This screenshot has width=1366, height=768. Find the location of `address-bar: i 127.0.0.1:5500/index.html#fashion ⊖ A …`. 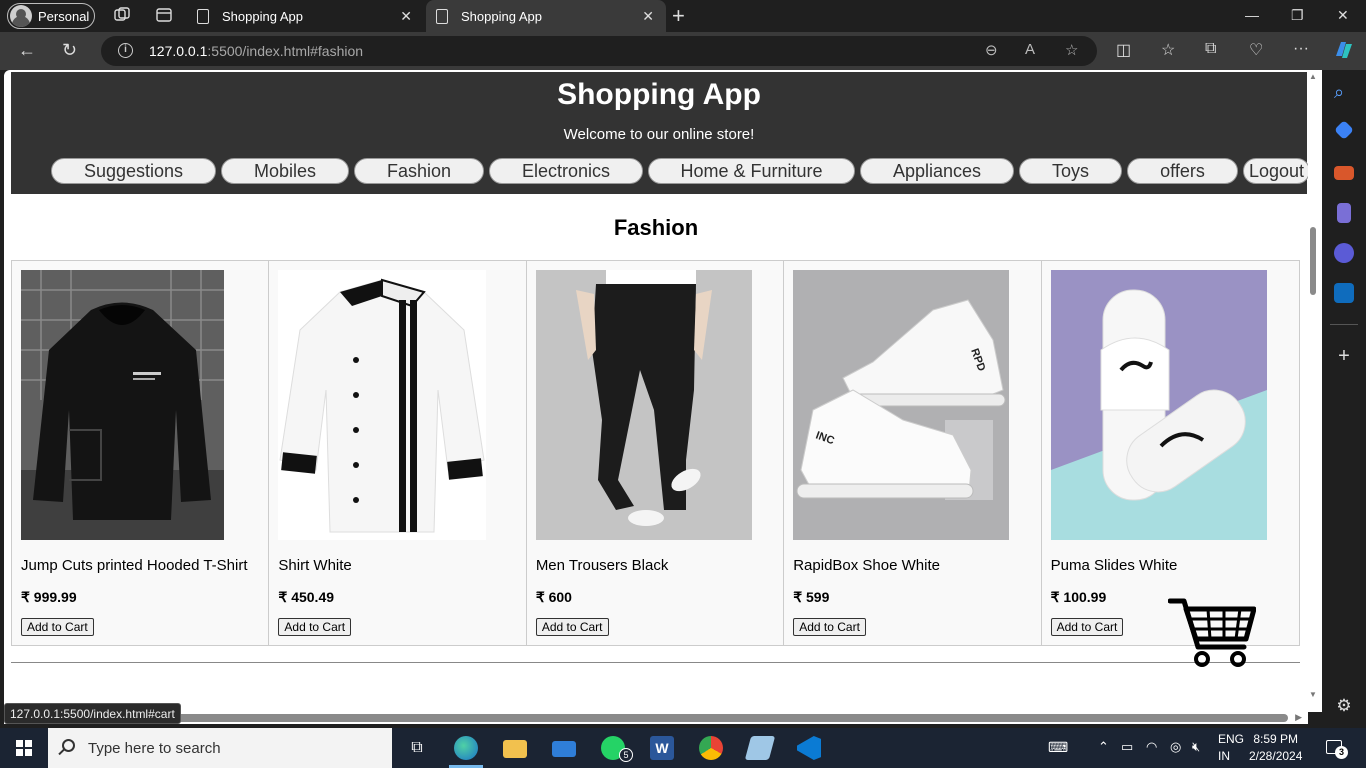

address-bar: i 127.0.0.1:5500/index.html#fashion ⊖ A … is located at coordinates (599, 51).